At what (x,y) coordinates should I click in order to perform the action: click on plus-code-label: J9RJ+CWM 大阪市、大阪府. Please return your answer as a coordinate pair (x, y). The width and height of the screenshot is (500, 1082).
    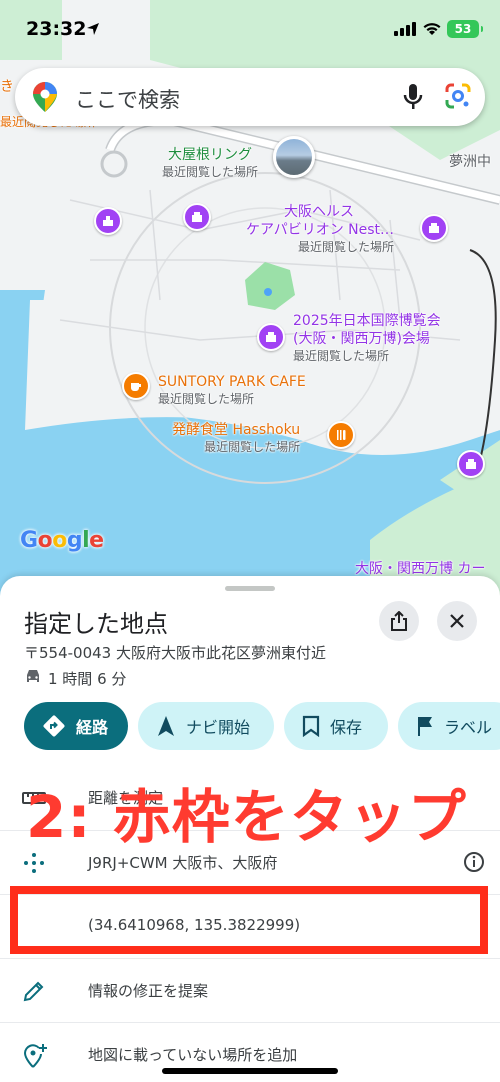
    Looking at the image, I should click on (183, 863).